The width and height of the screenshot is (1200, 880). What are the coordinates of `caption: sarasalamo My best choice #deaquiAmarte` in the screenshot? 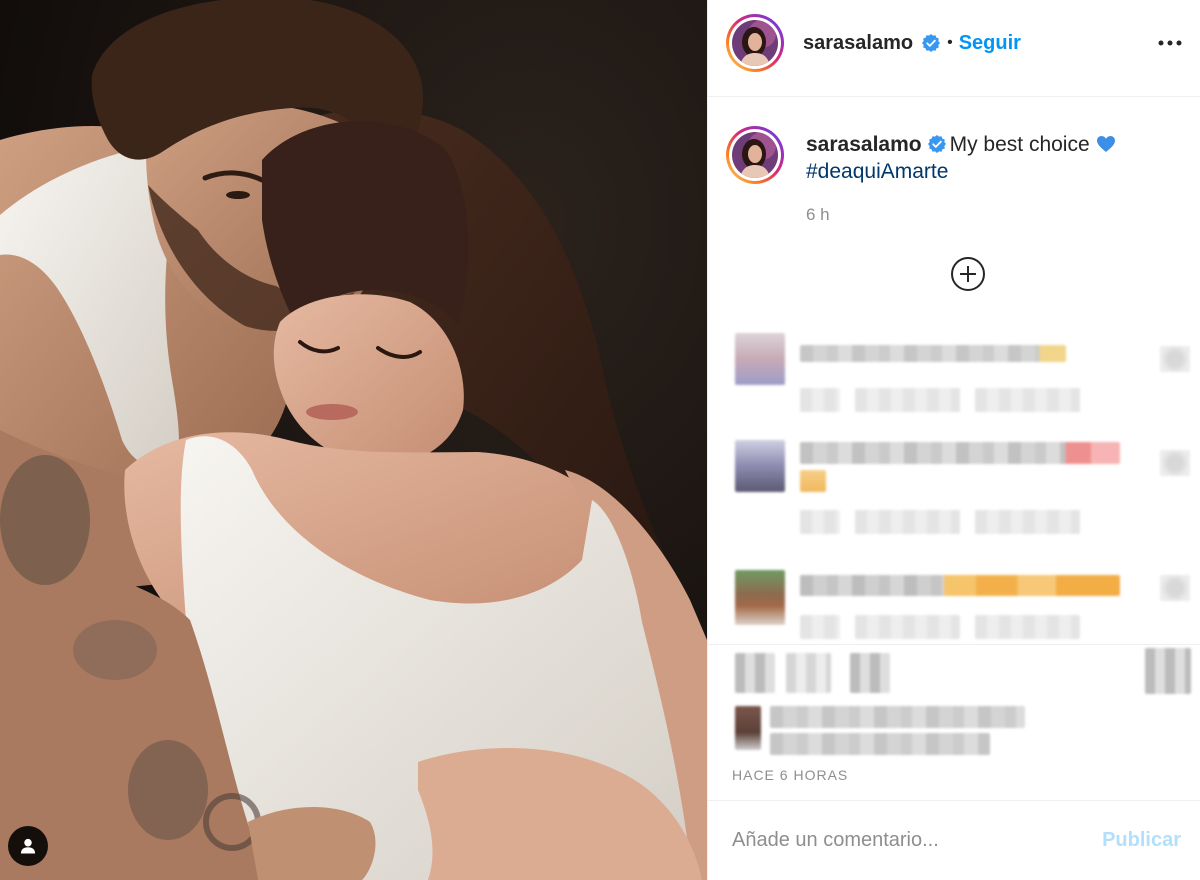 It's located at (996, 158).